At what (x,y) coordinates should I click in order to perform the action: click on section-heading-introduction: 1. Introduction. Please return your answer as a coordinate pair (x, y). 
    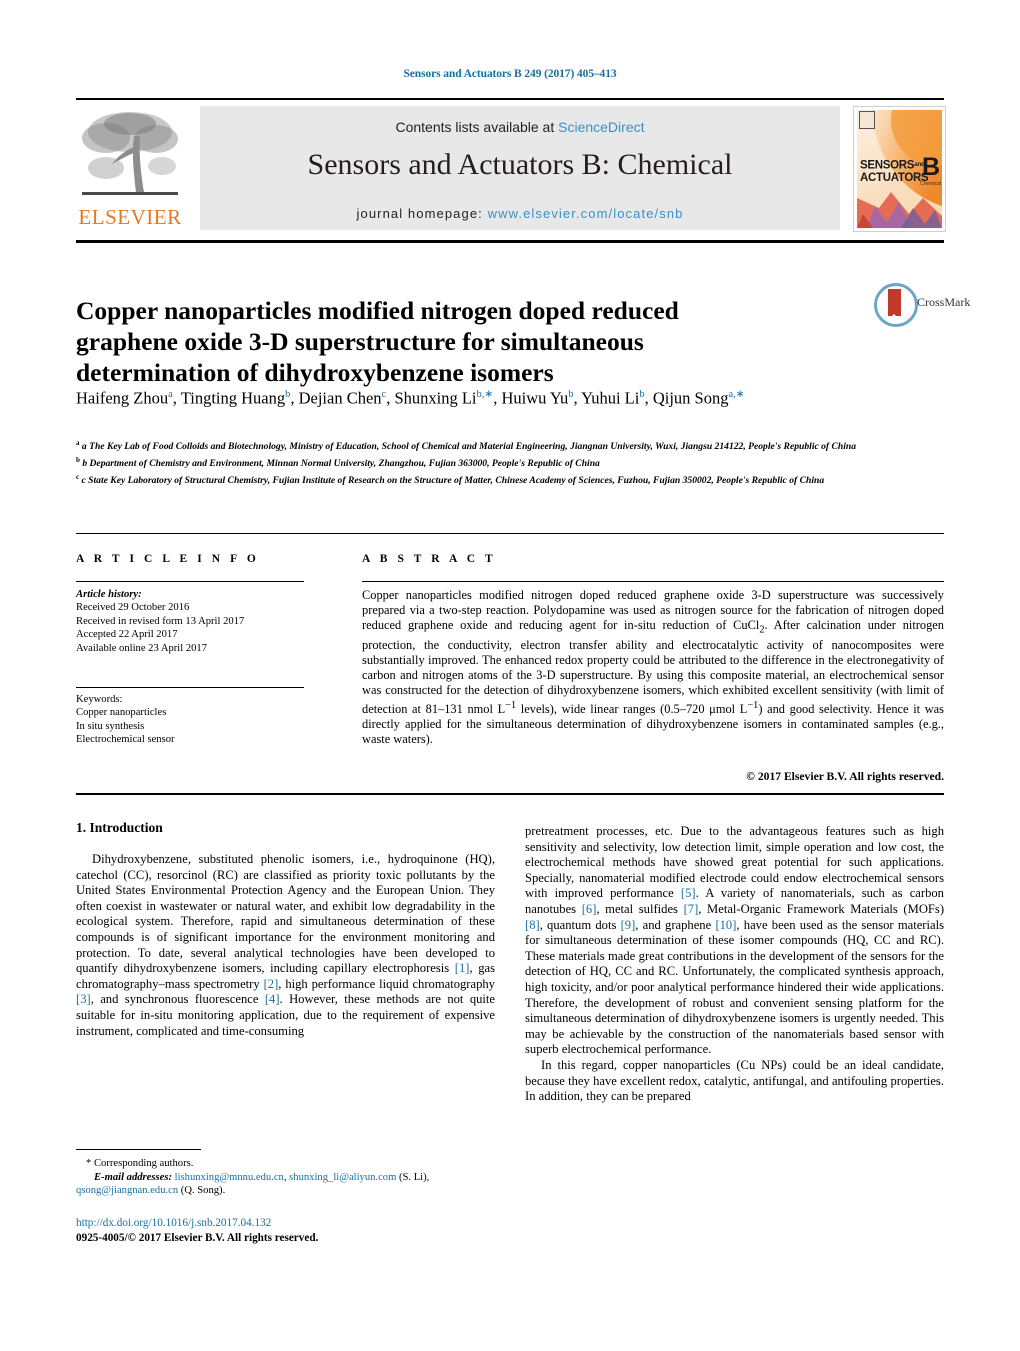
    Looking at the image, I should click on (119, 827).